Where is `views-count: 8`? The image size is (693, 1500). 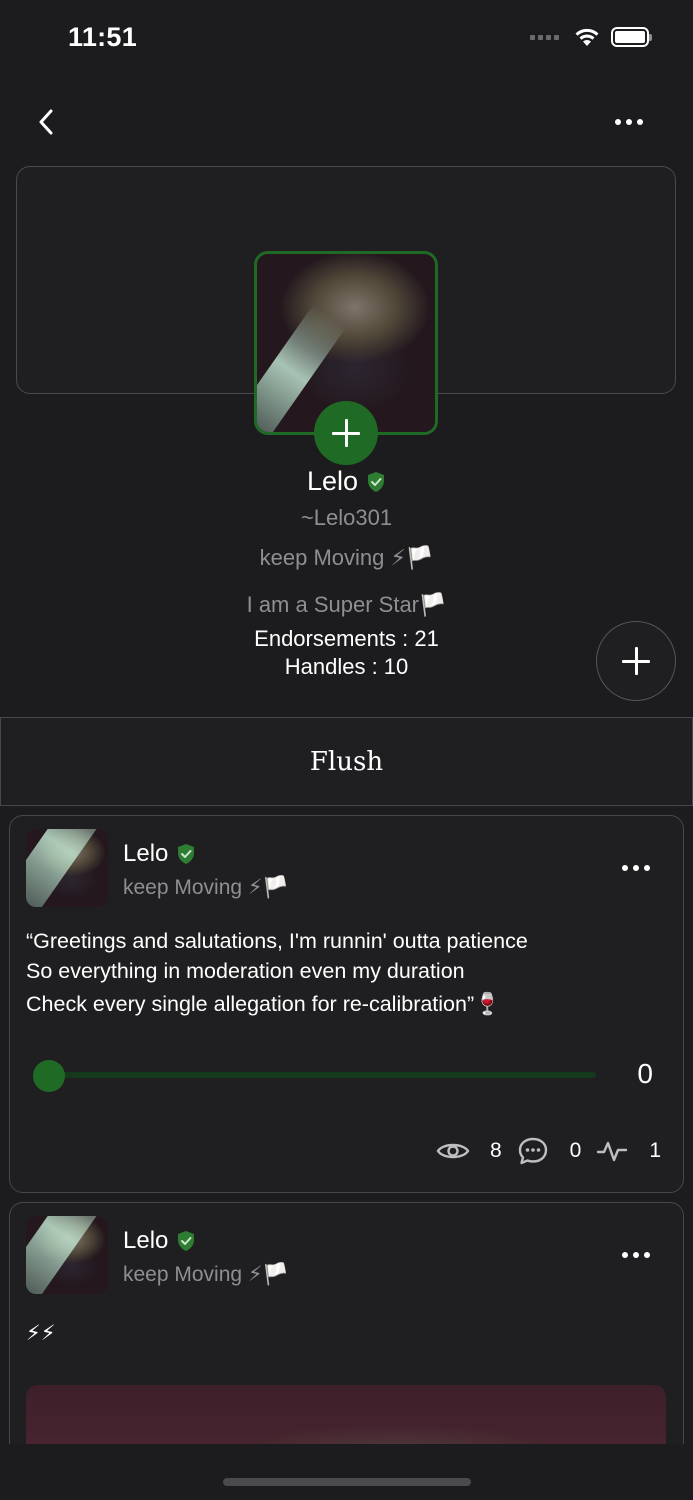 views-count: 8 is located at coordinates (495, 1150).